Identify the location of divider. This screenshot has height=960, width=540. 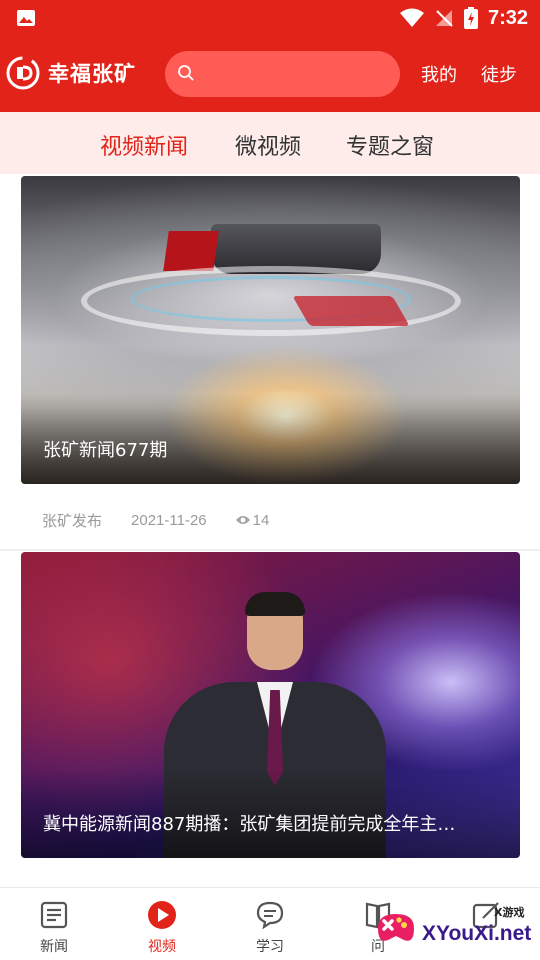
(270, 550).